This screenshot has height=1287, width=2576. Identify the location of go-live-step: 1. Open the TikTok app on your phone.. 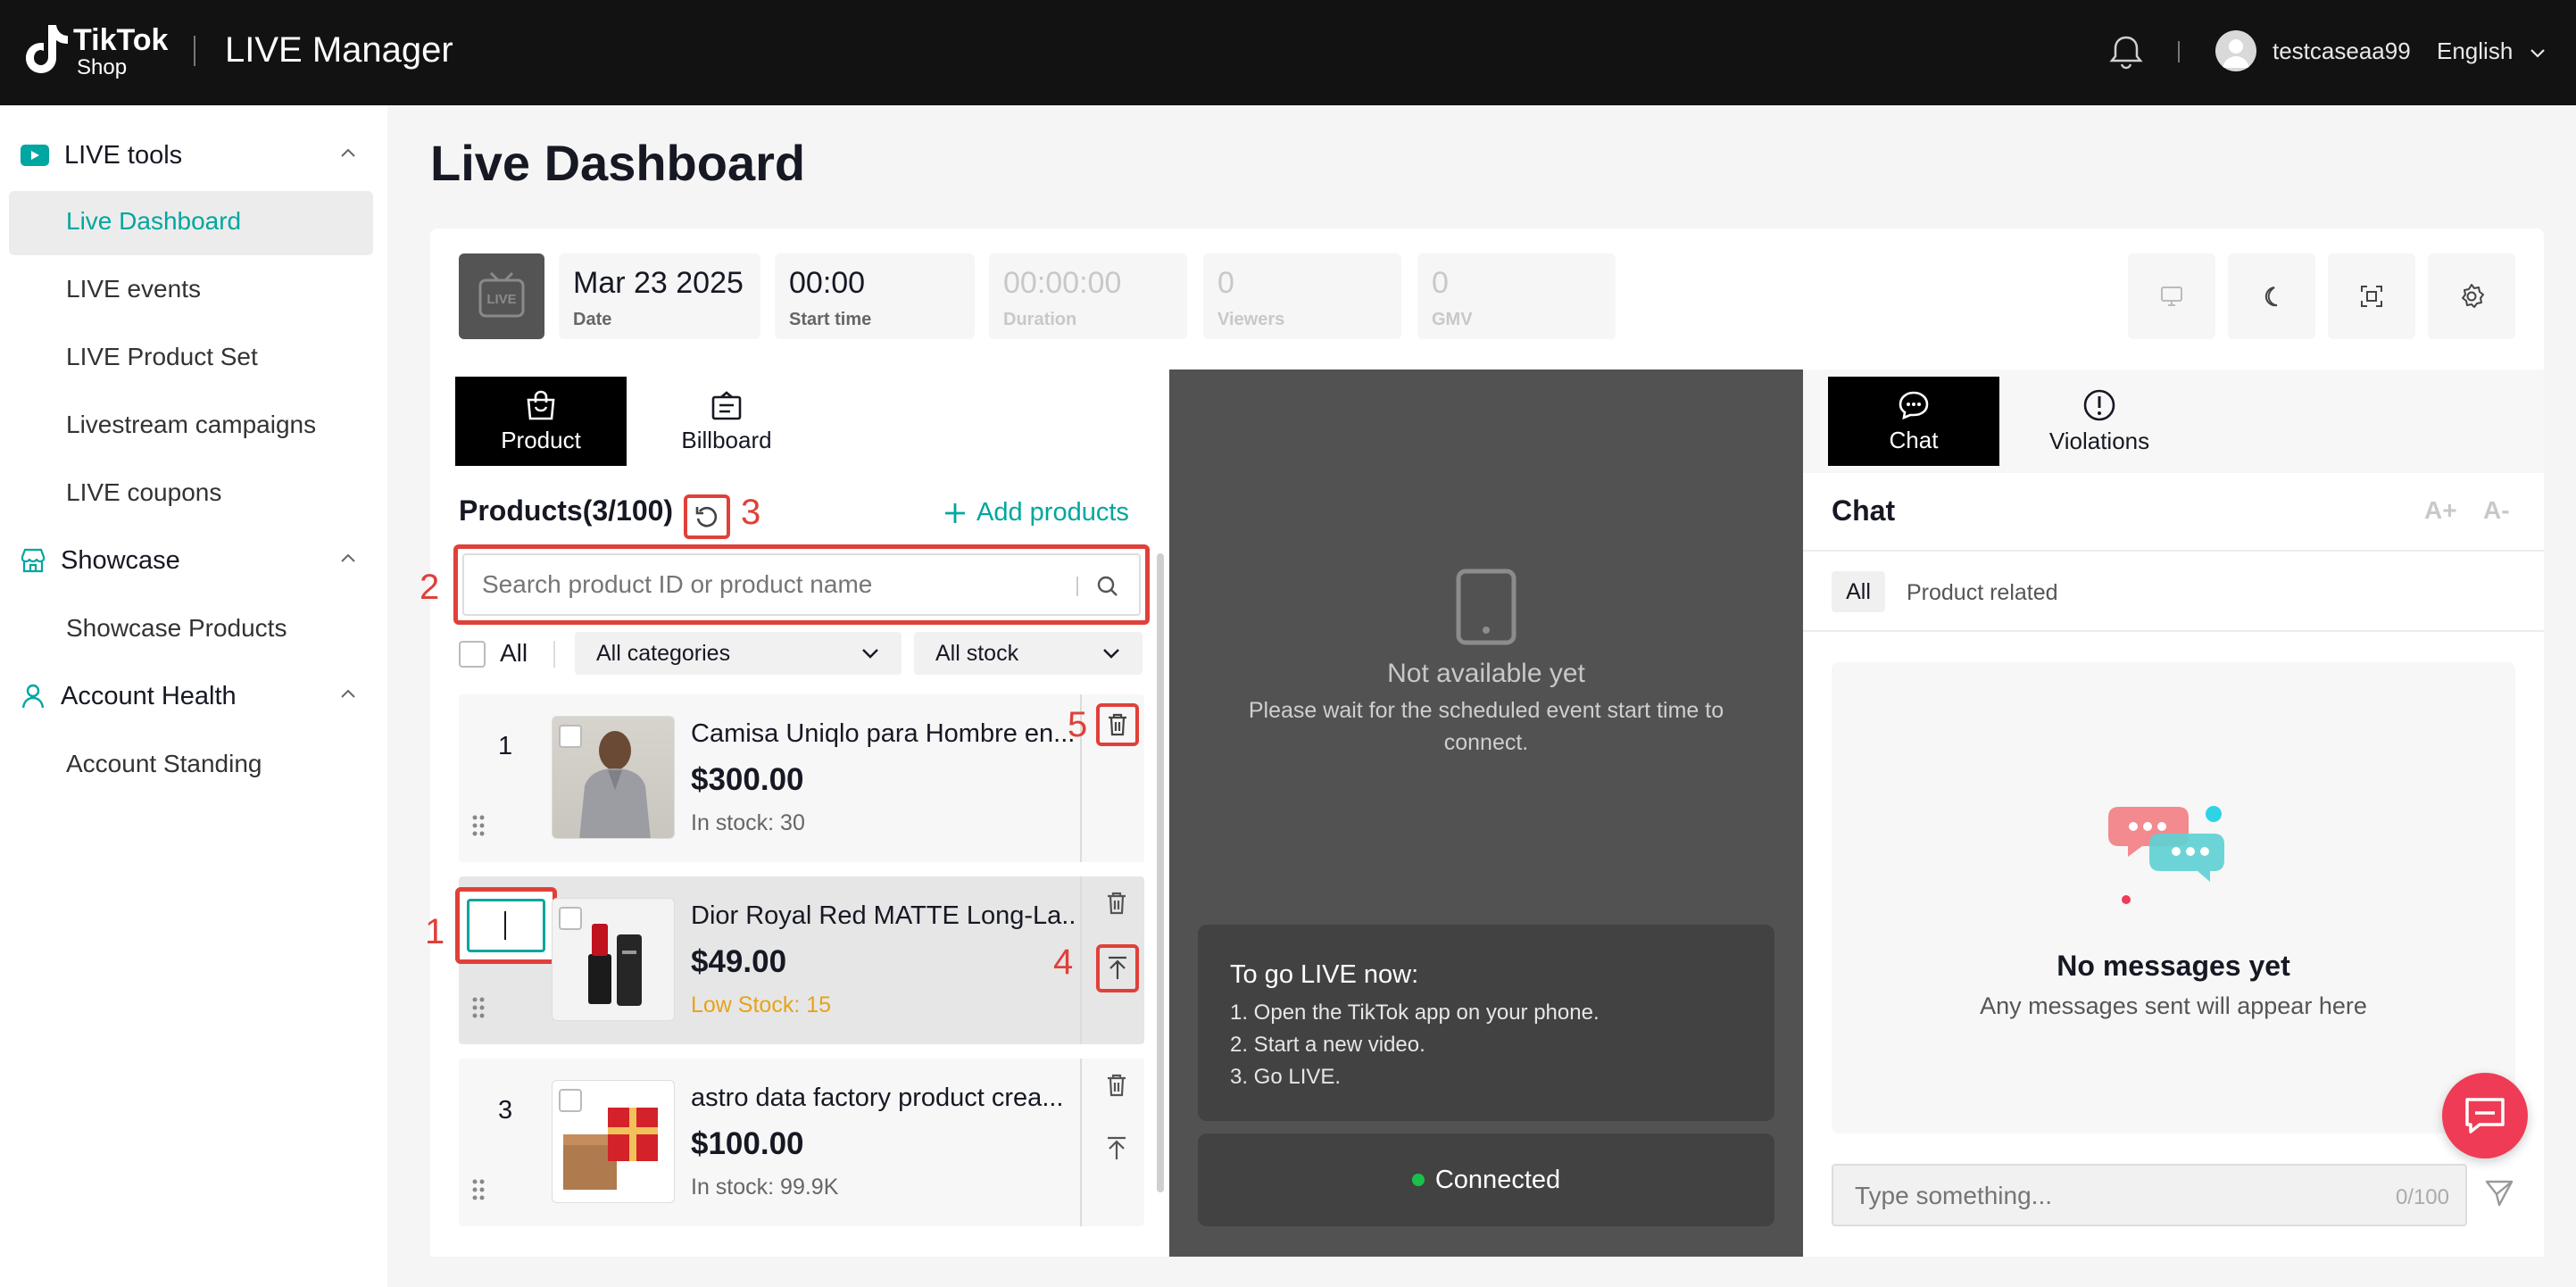
(1415, 1013).